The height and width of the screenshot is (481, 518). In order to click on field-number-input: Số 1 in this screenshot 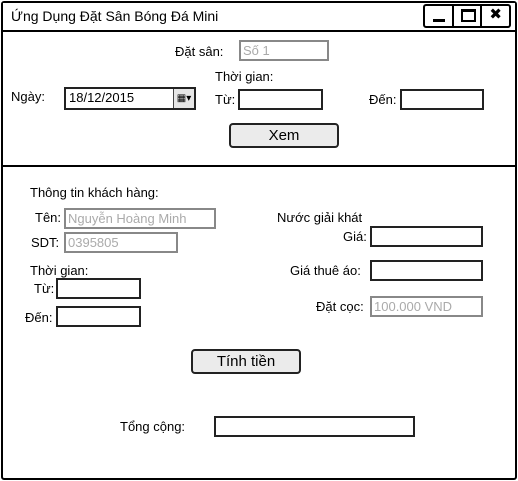, I will do `click(284, 50)`.